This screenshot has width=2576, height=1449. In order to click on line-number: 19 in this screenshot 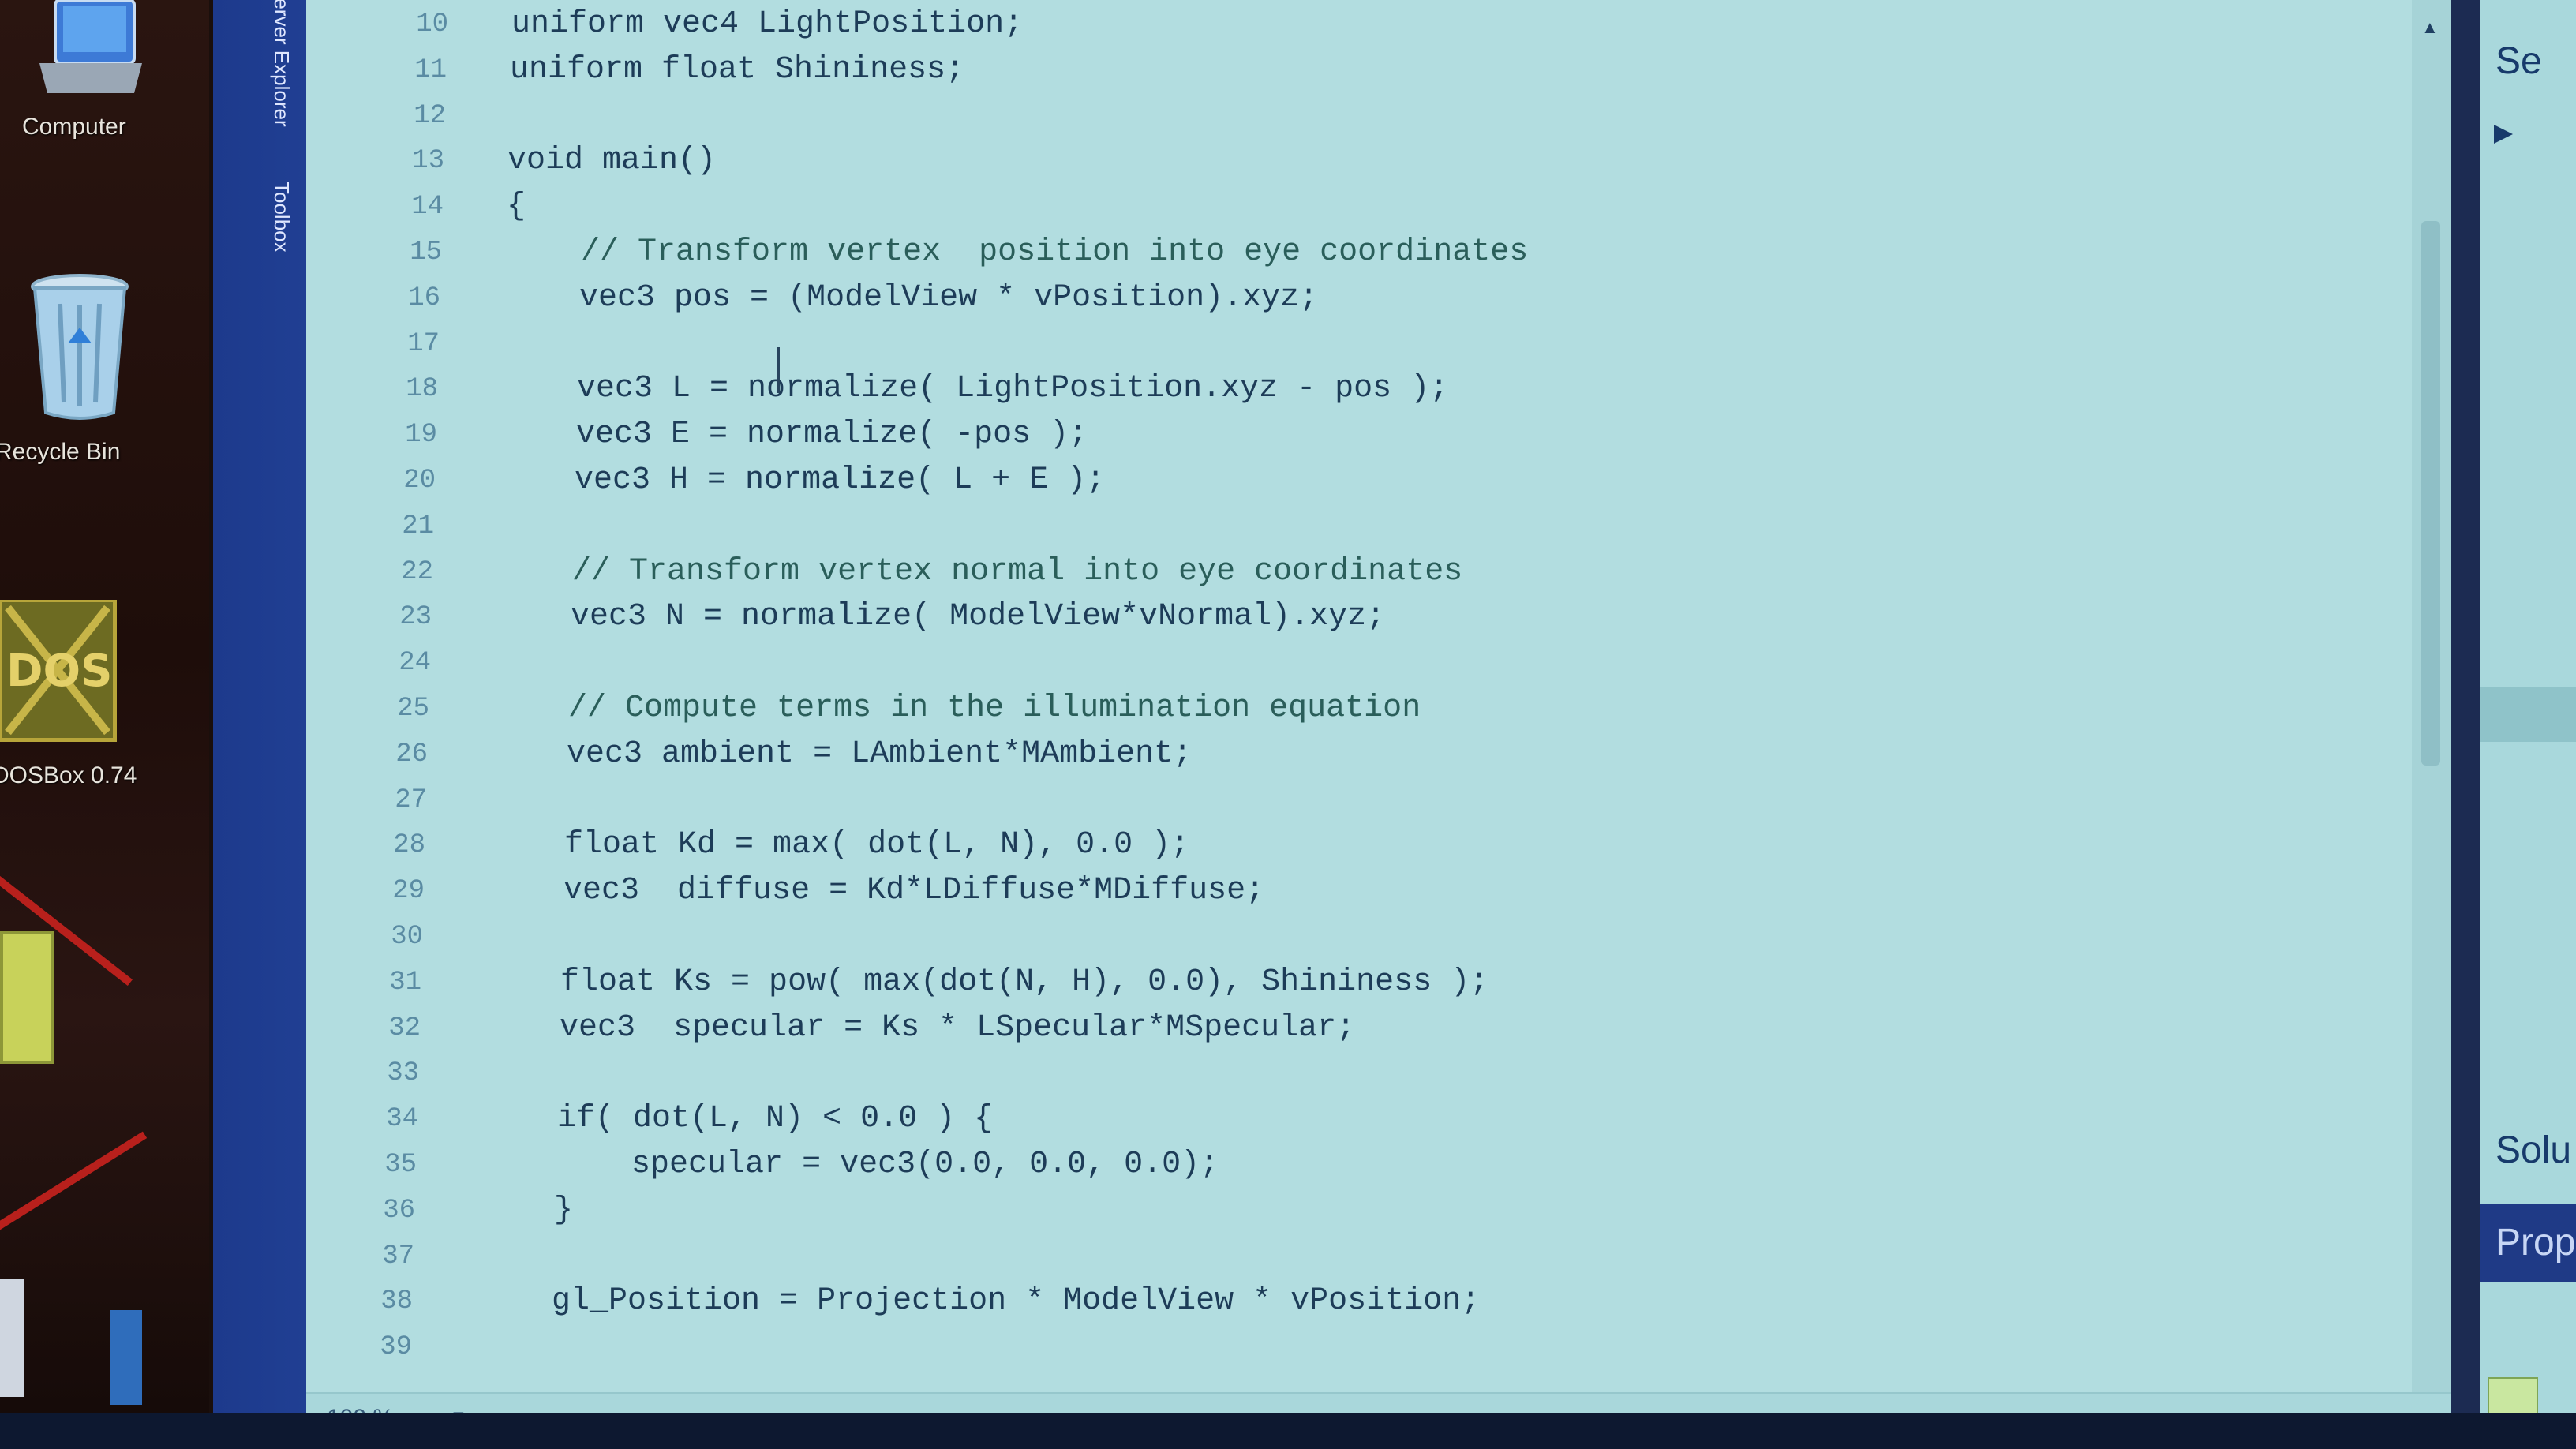, I will do `click(421, 435)`.